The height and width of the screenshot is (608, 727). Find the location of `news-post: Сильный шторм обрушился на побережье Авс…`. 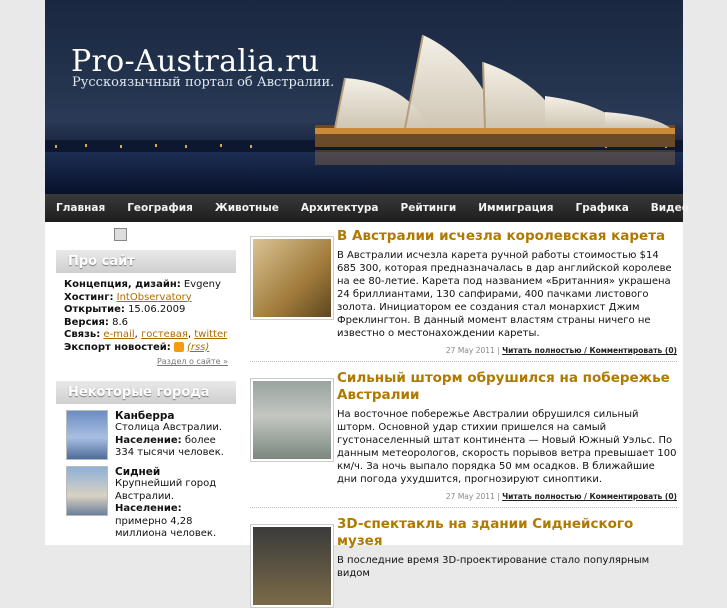

news-post: Сильный шторм обрушился на побережье Авс… is located at coordinates (463, 439).